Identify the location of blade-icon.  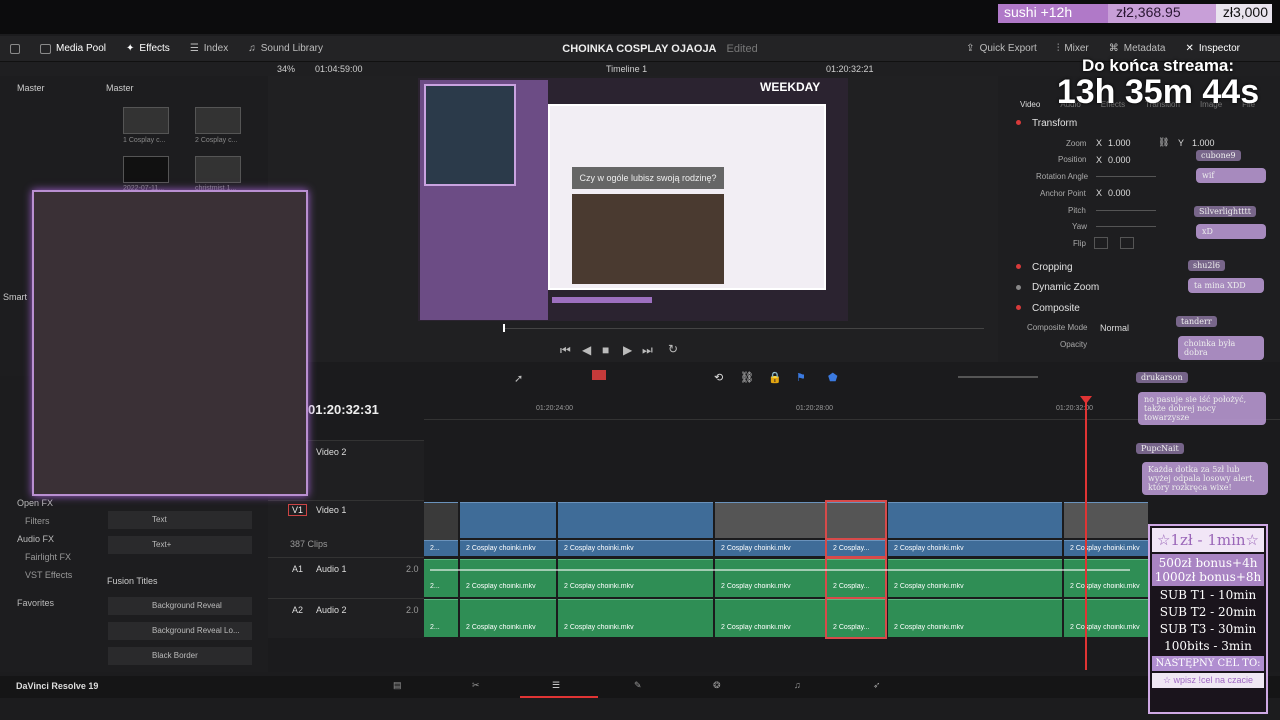
(599, 375).